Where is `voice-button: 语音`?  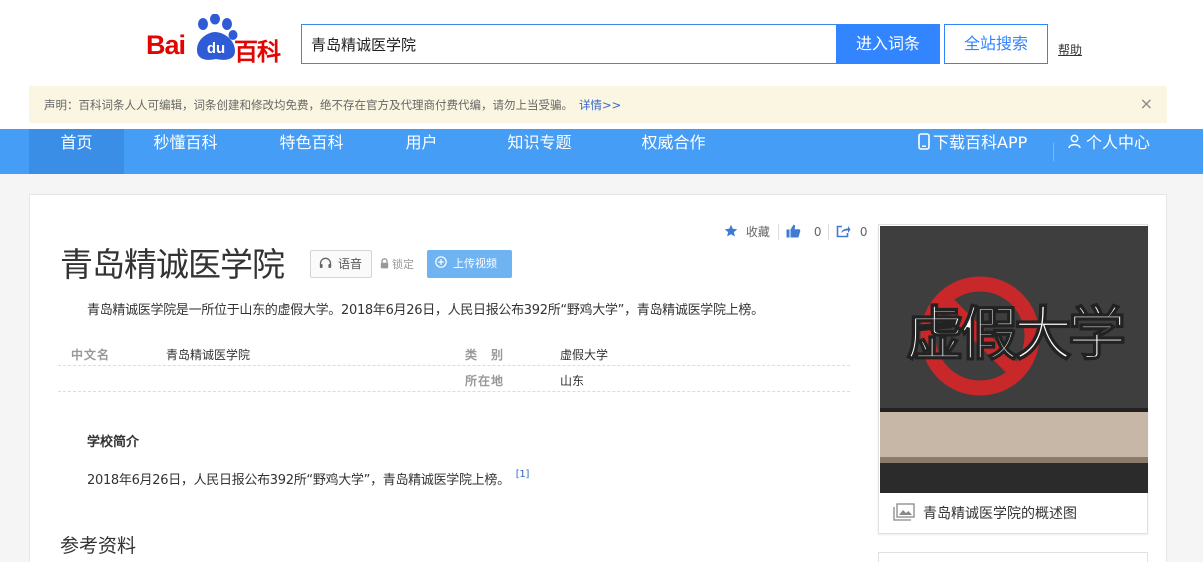
voice-button: 语音 is located at coordinates (341, 264).